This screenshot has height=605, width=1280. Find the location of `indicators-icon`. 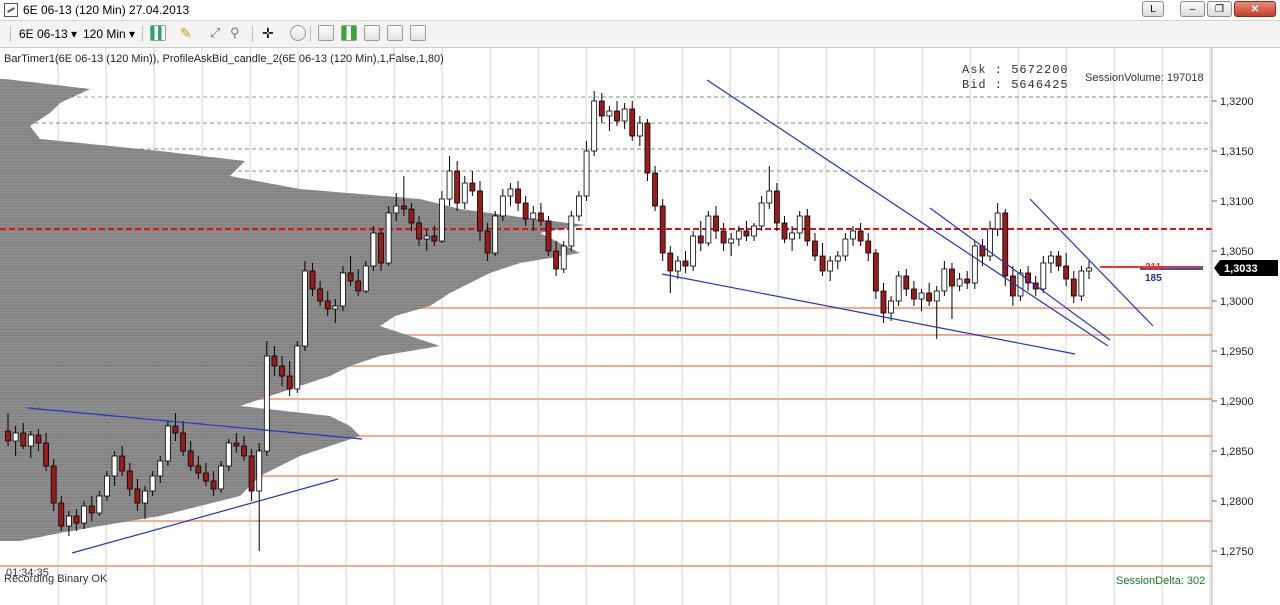

indicators-icon is located at coordinates (349, 33).